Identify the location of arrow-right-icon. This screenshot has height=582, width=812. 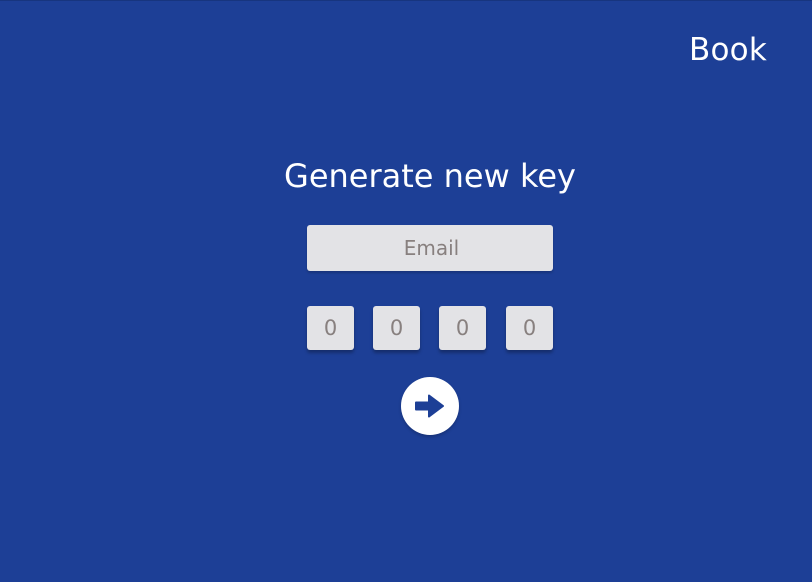
(429, 406).